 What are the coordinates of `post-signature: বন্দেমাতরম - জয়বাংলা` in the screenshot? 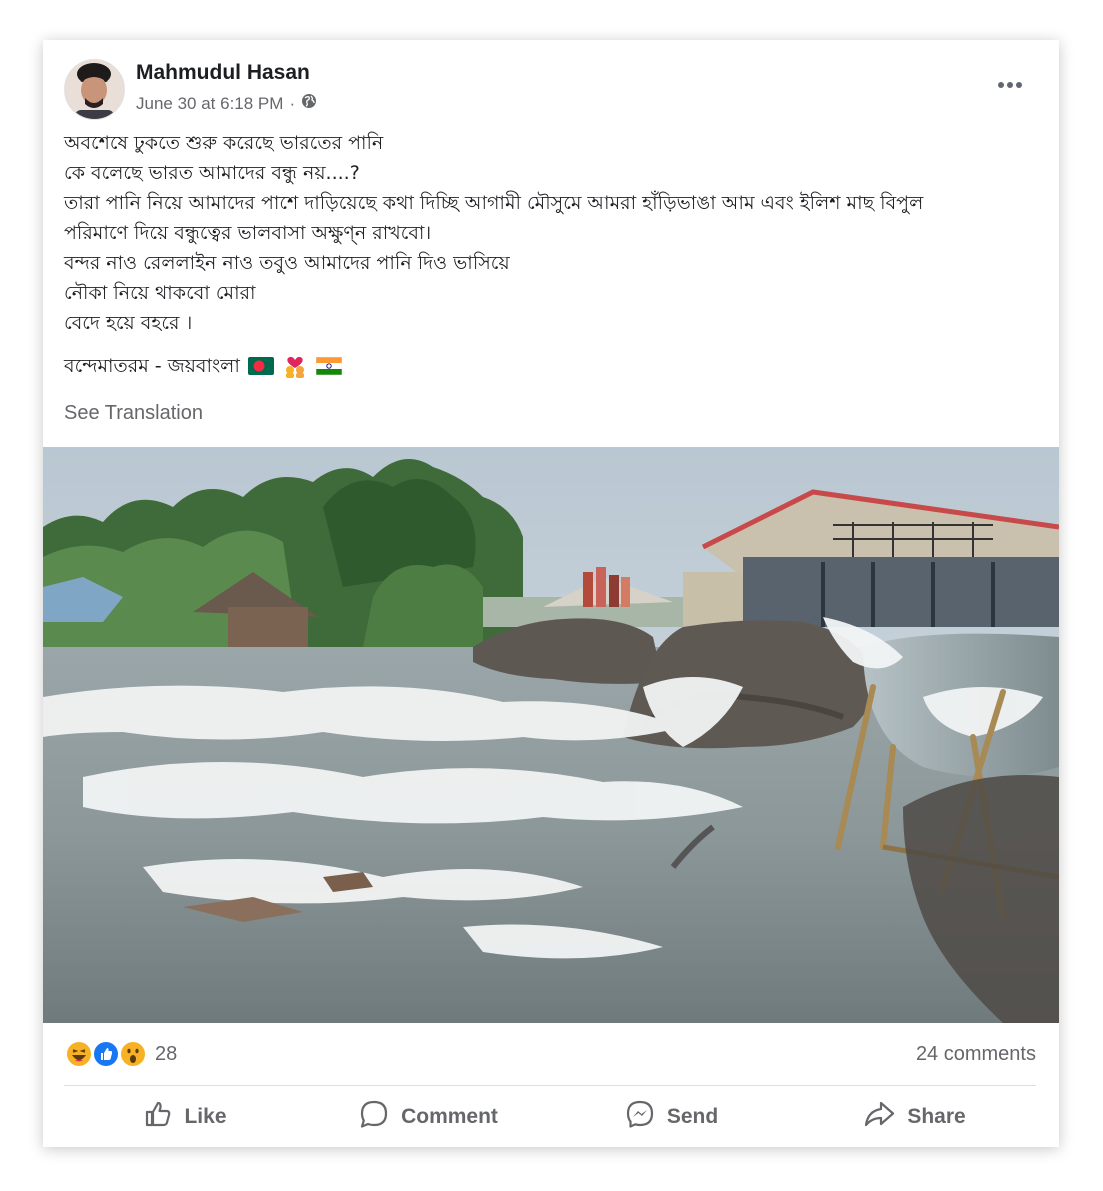 It's located at (203, 368).